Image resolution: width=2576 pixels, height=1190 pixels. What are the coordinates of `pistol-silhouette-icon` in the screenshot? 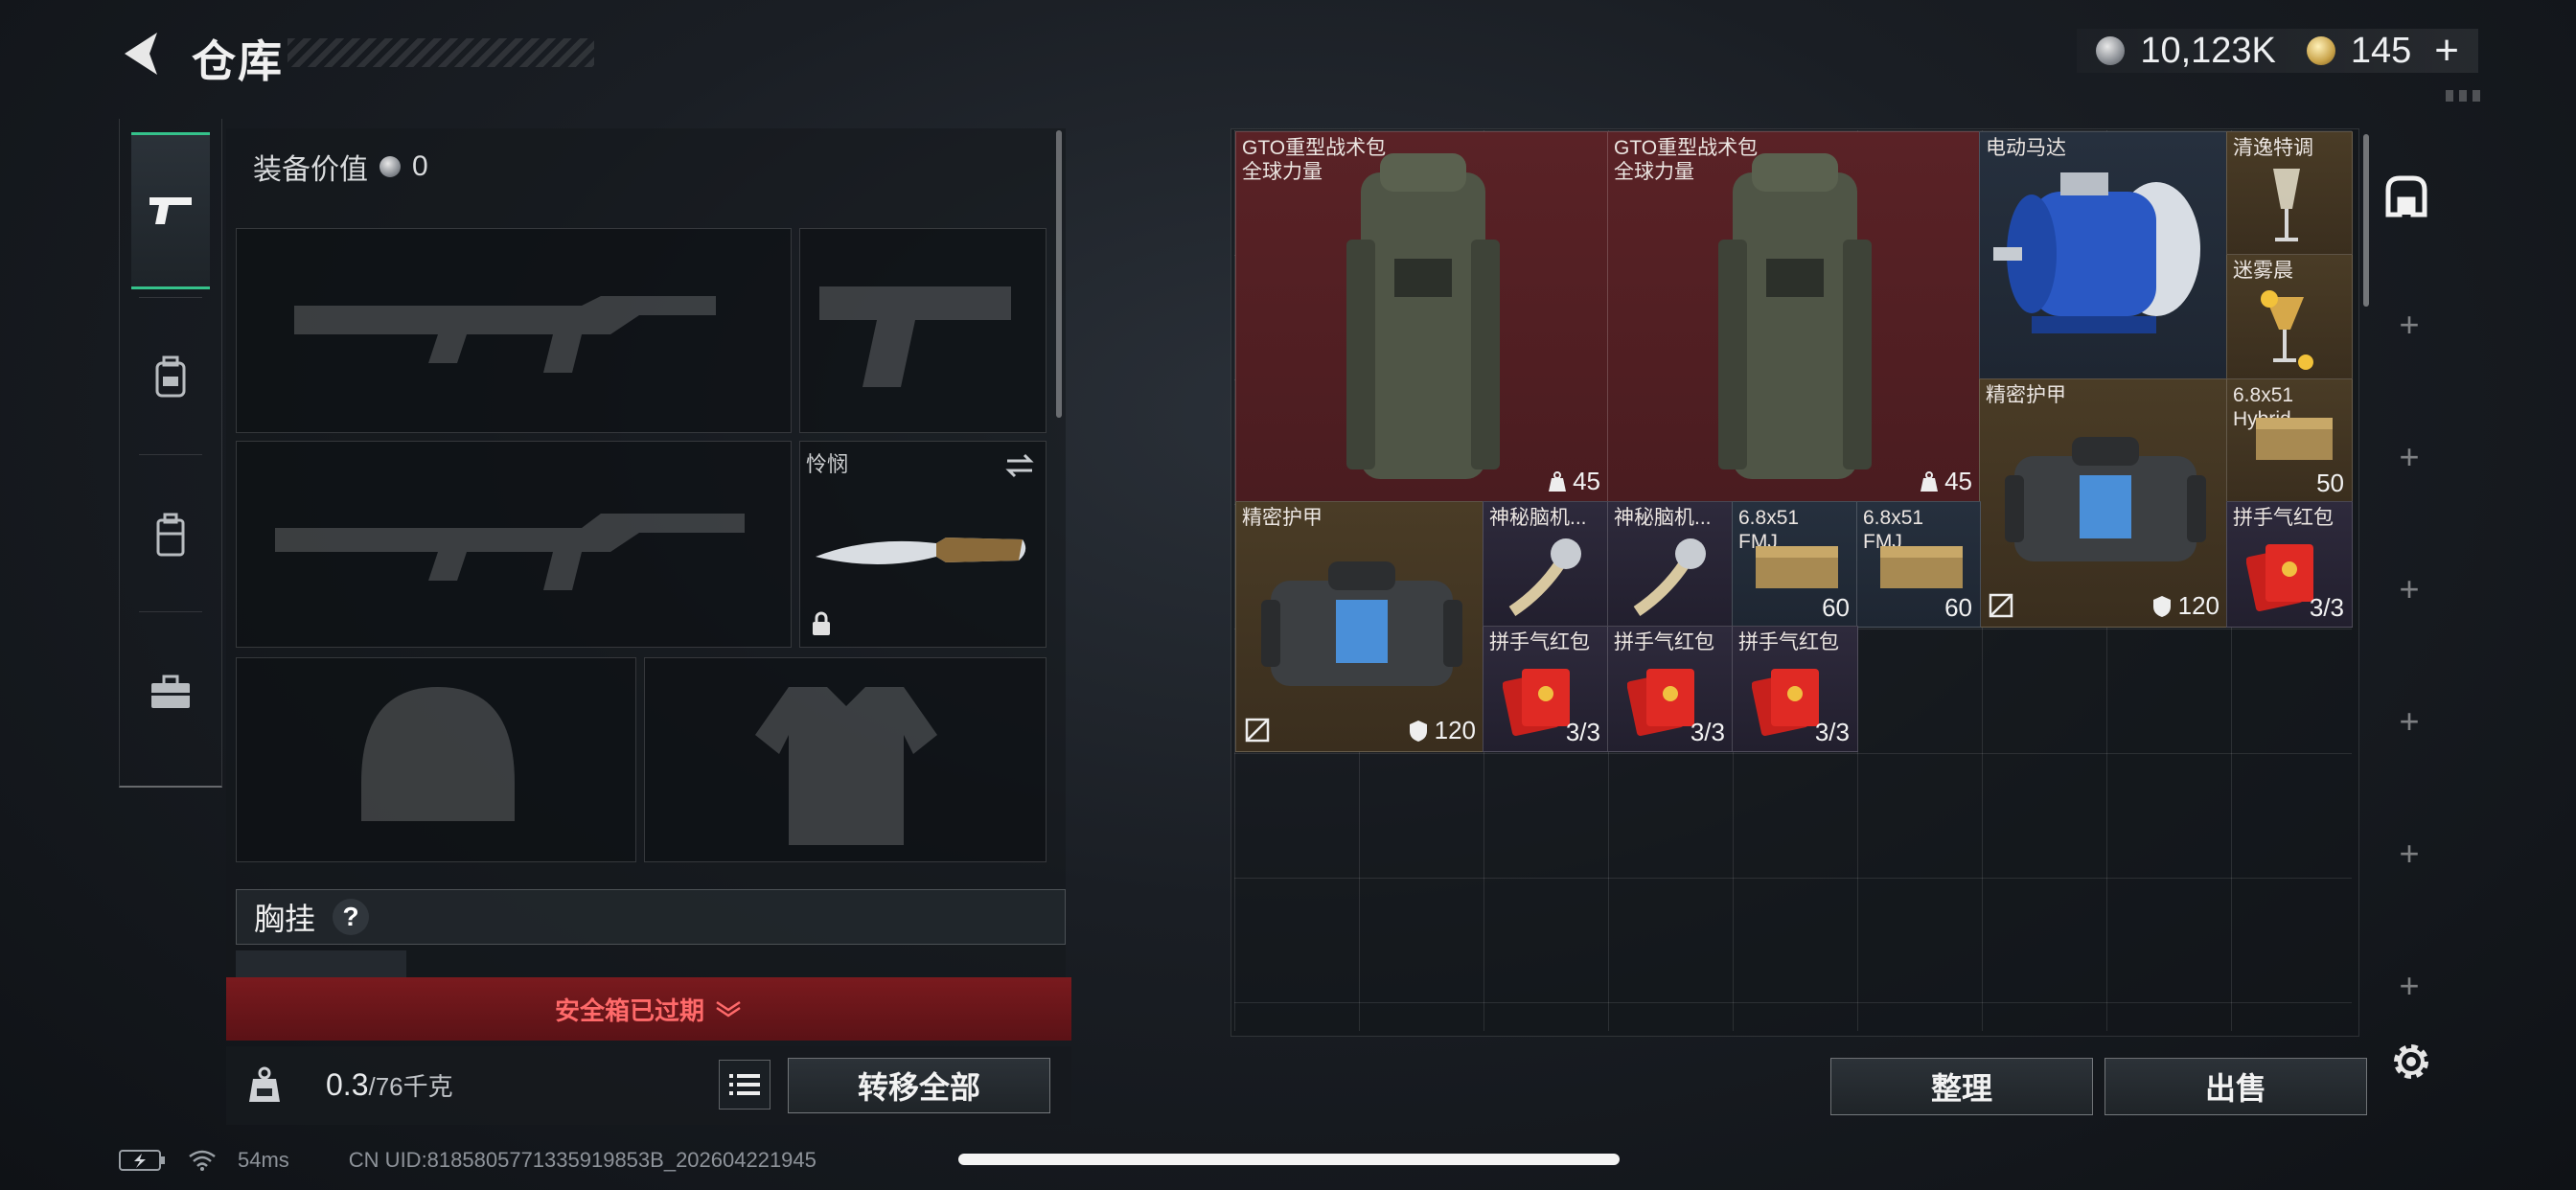 It's located at (915, 336).